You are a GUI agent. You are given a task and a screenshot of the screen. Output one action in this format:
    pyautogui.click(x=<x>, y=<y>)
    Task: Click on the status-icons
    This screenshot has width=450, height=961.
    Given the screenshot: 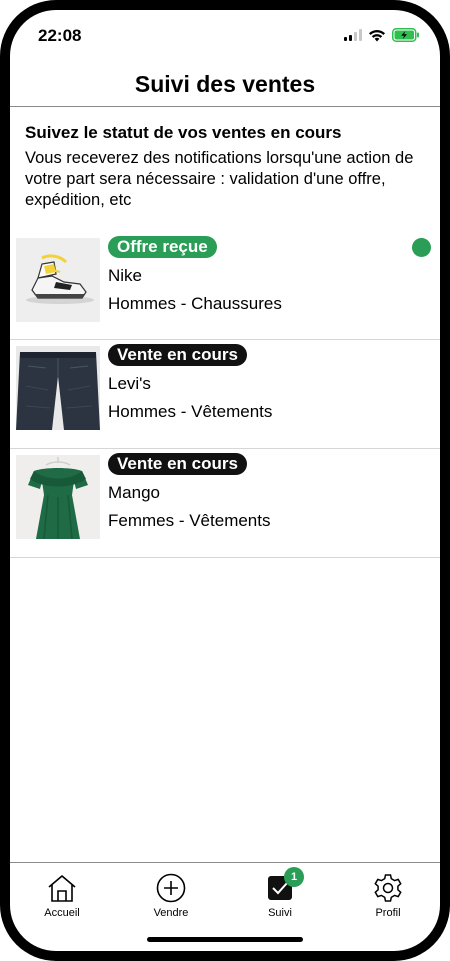 What is the action you would take?
    pyautogui.click(x=382, y=35)
    